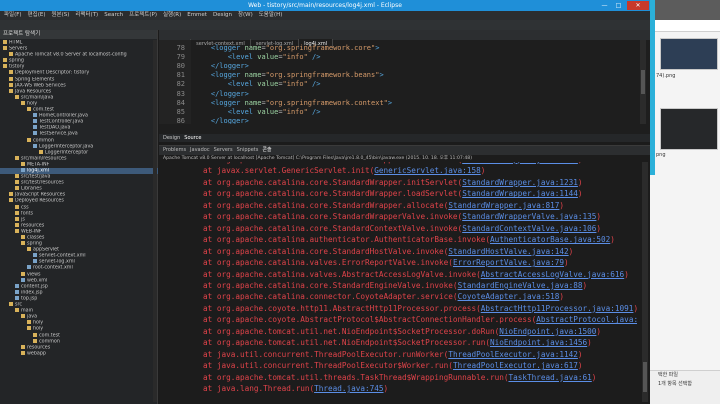  I want to click on source-link: AuthenticatorBase.java:502, so click(550, 239).